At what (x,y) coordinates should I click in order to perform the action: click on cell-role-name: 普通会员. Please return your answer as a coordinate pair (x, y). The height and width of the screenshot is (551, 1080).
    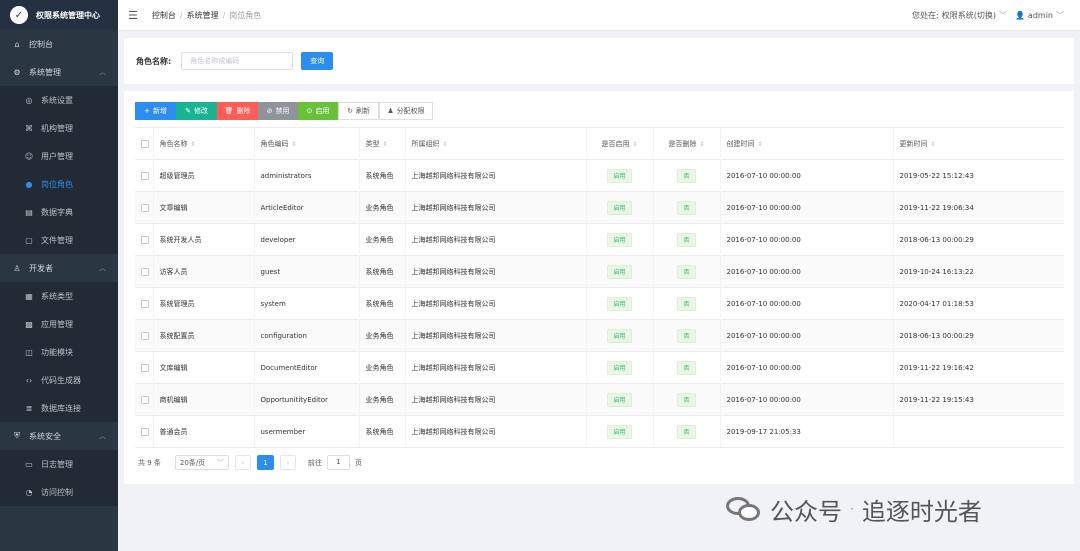
    Looking at the image, I should click on (203, 431).